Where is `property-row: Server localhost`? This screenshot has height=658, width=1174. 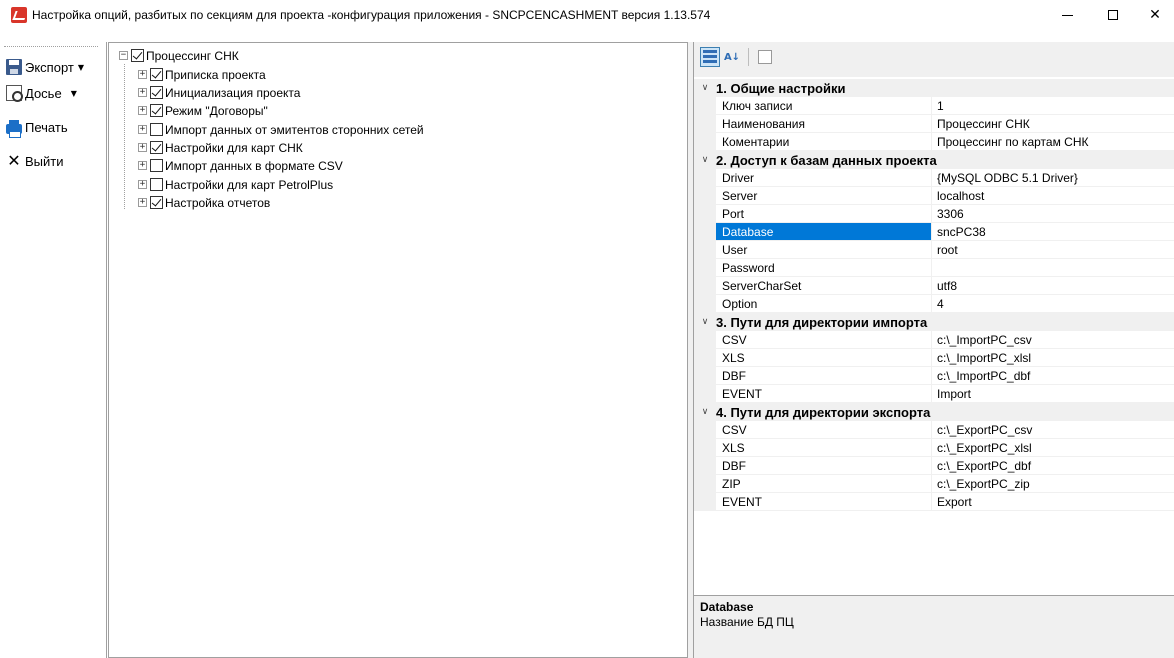
property-row: Server localhost is located at coordinates (934, 196).